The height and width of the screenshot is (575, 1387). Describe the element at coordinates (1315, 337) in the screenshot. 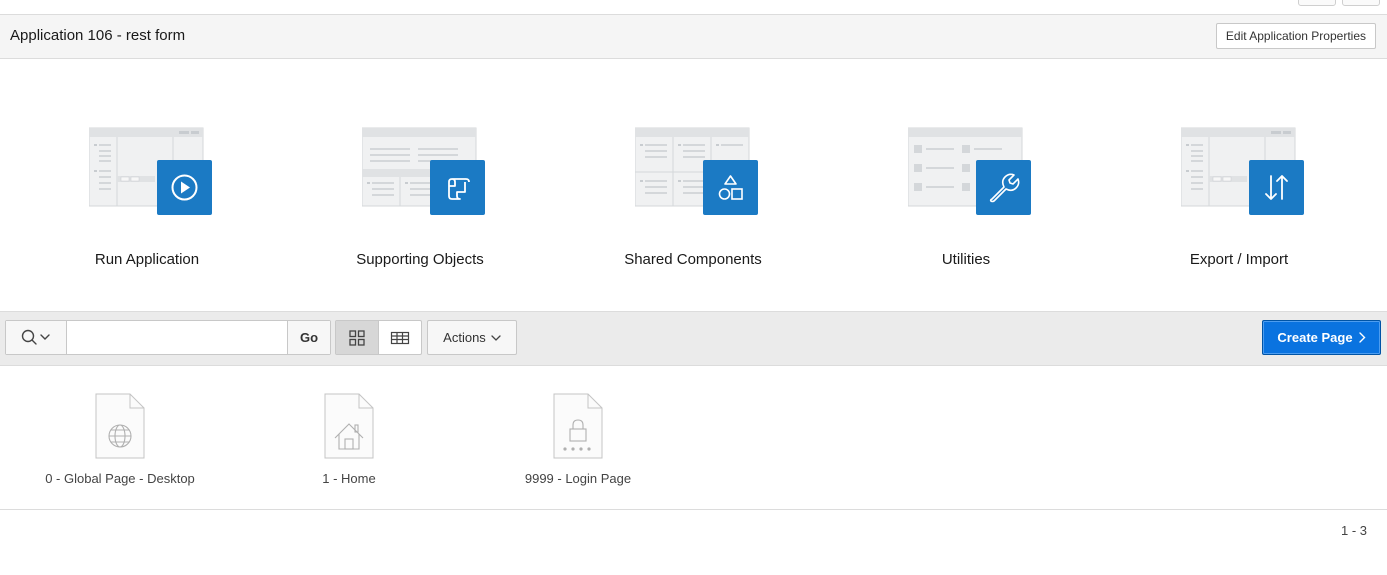

I see `create-page-label: Create Page` at that location.